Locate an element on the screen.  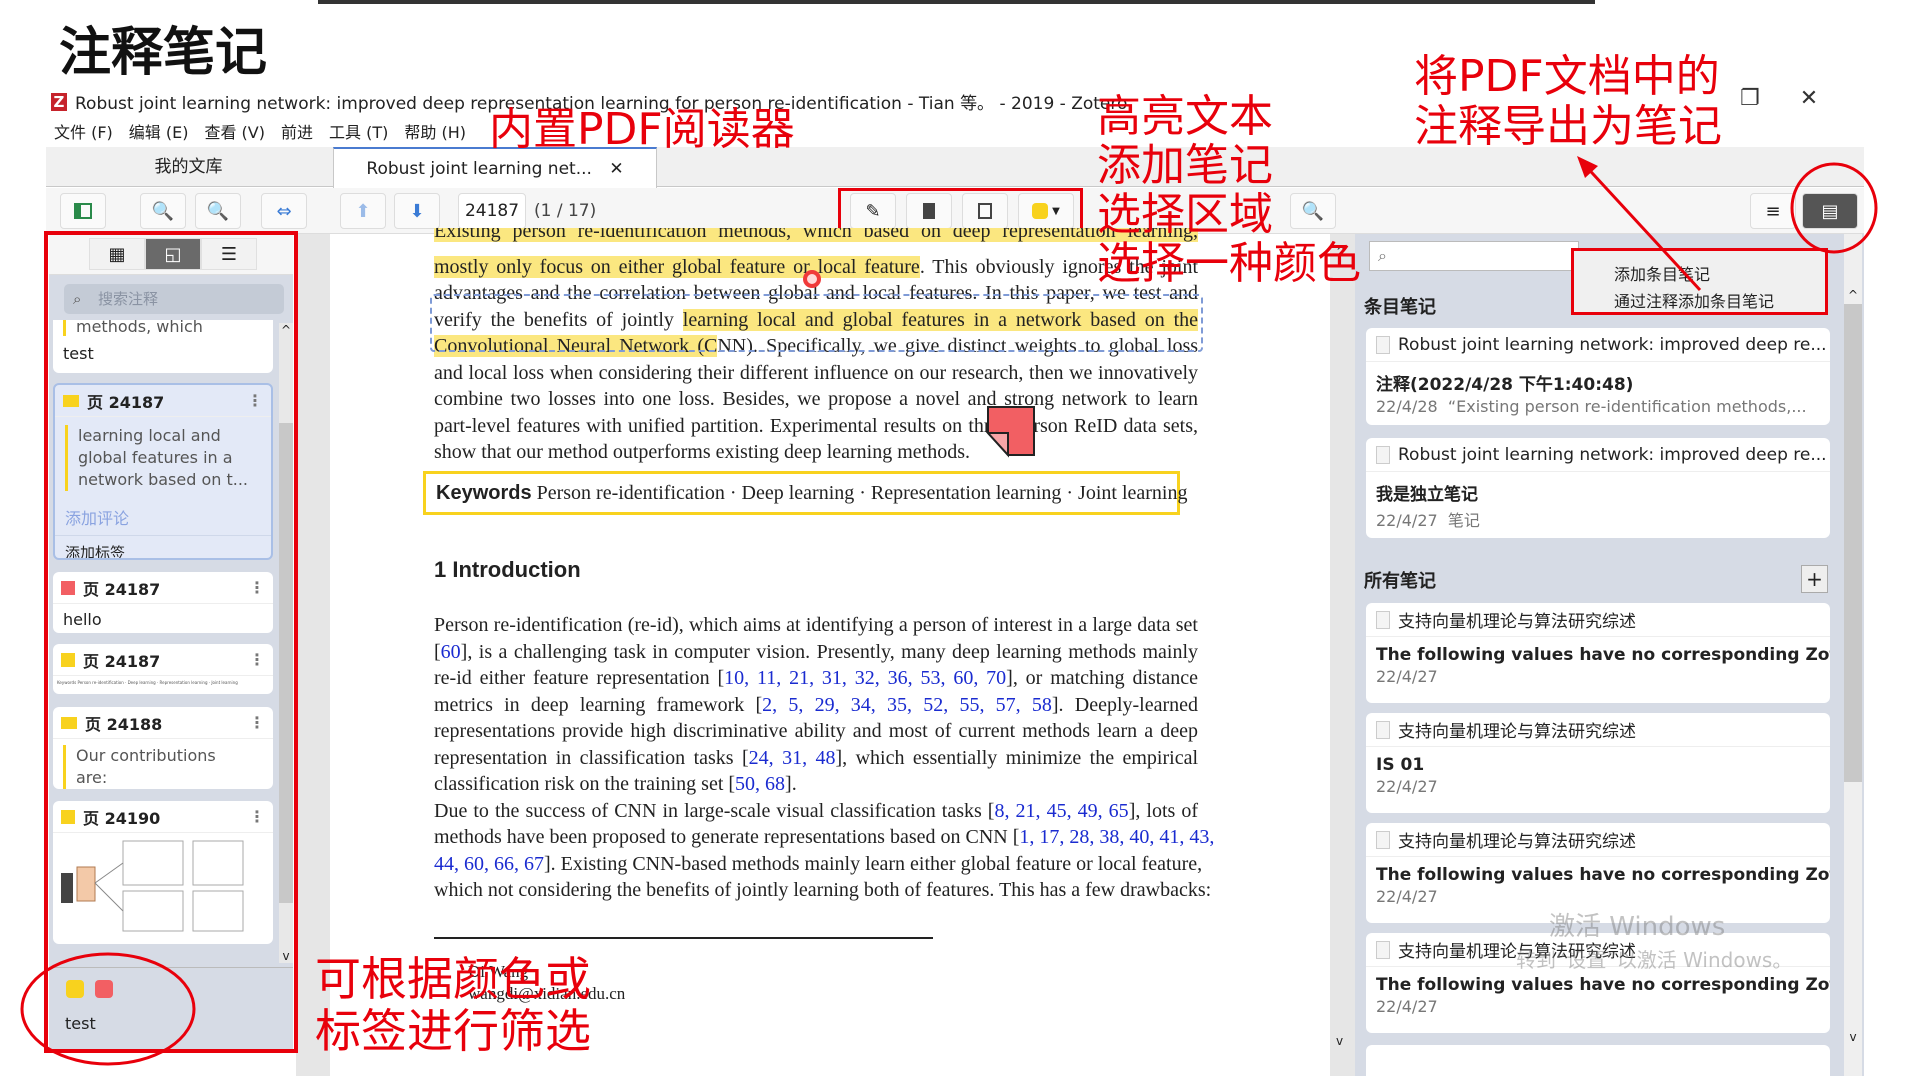
note-tool-button is located at coordinates (929, 211).